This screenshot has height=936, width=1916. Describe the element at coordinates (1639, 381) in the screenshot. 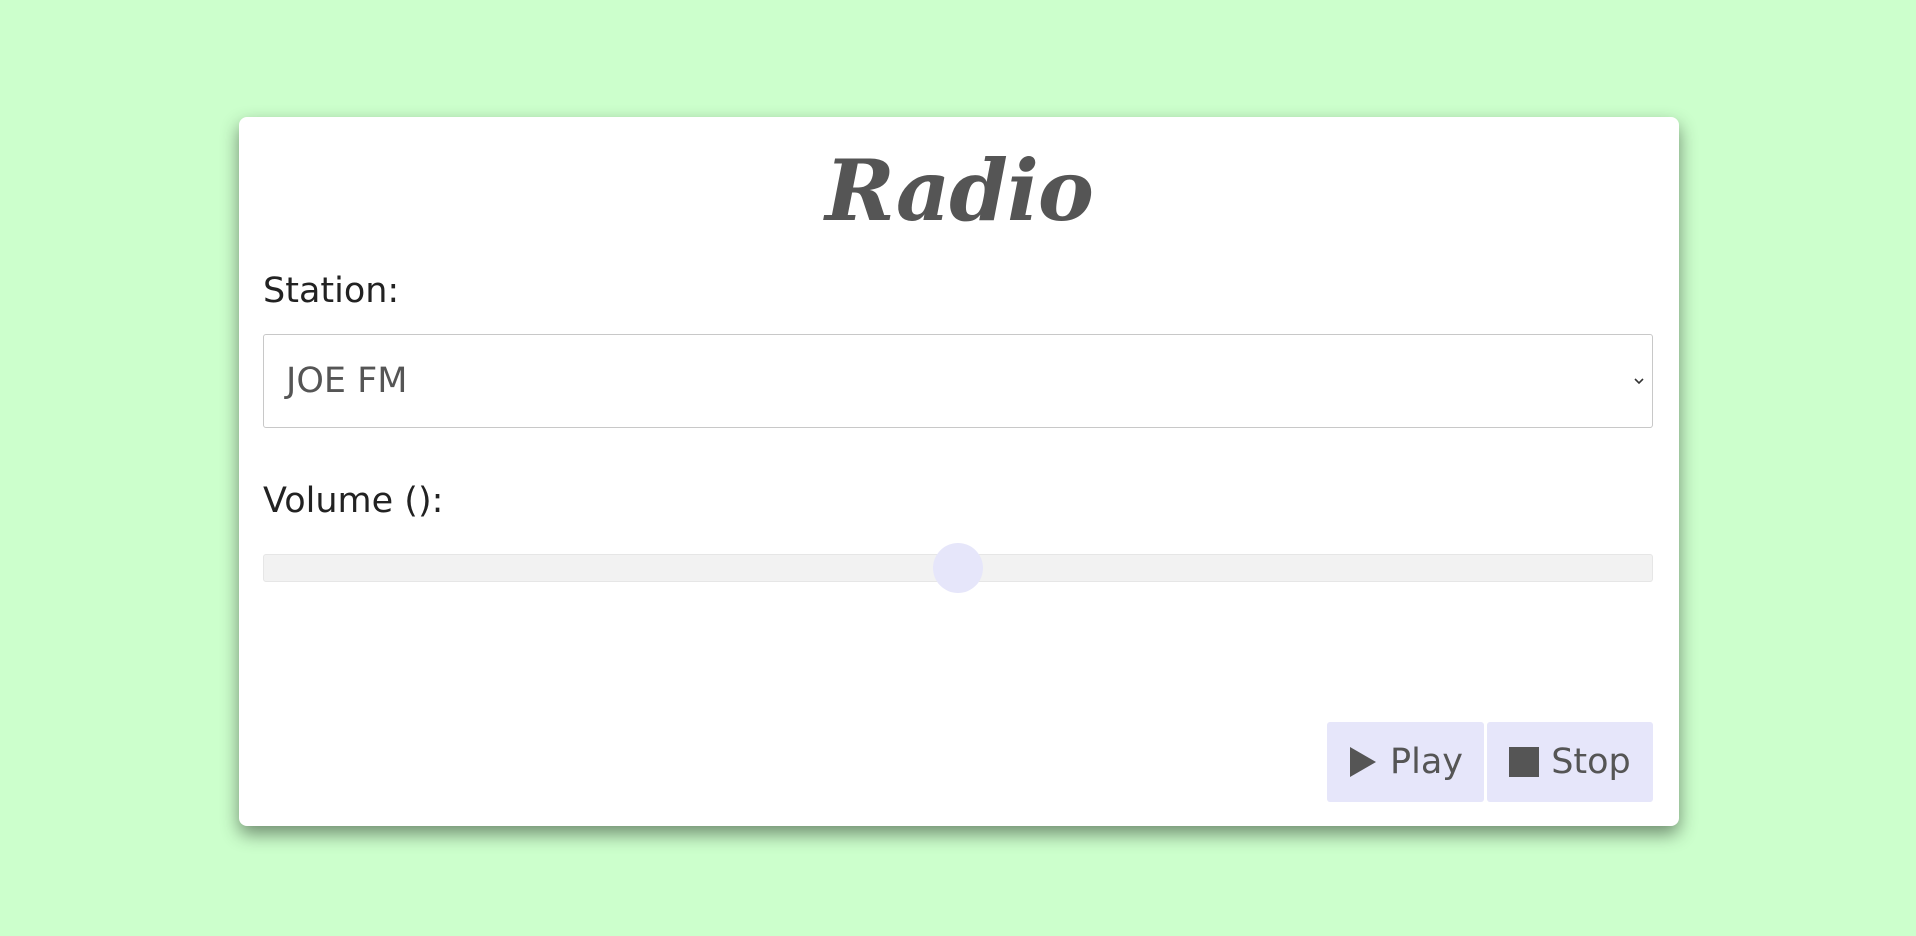

I see `chevron-down-icon` at that location.